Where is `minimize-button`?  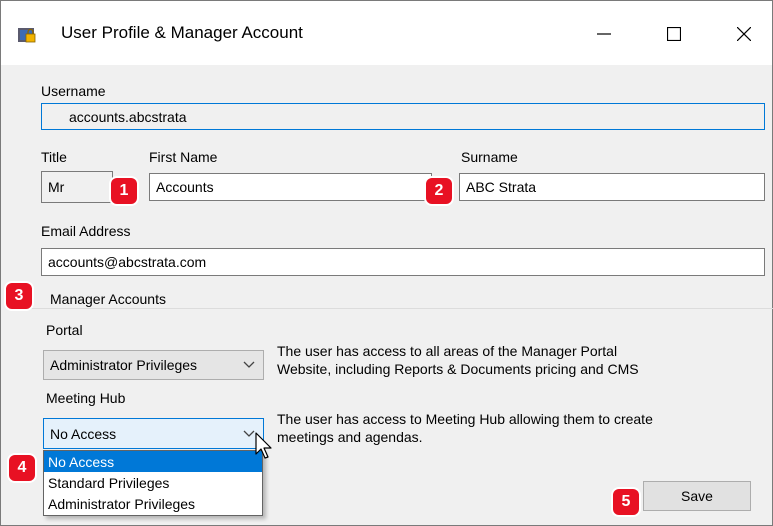
minimize-button is located at coordinates (604, 34).